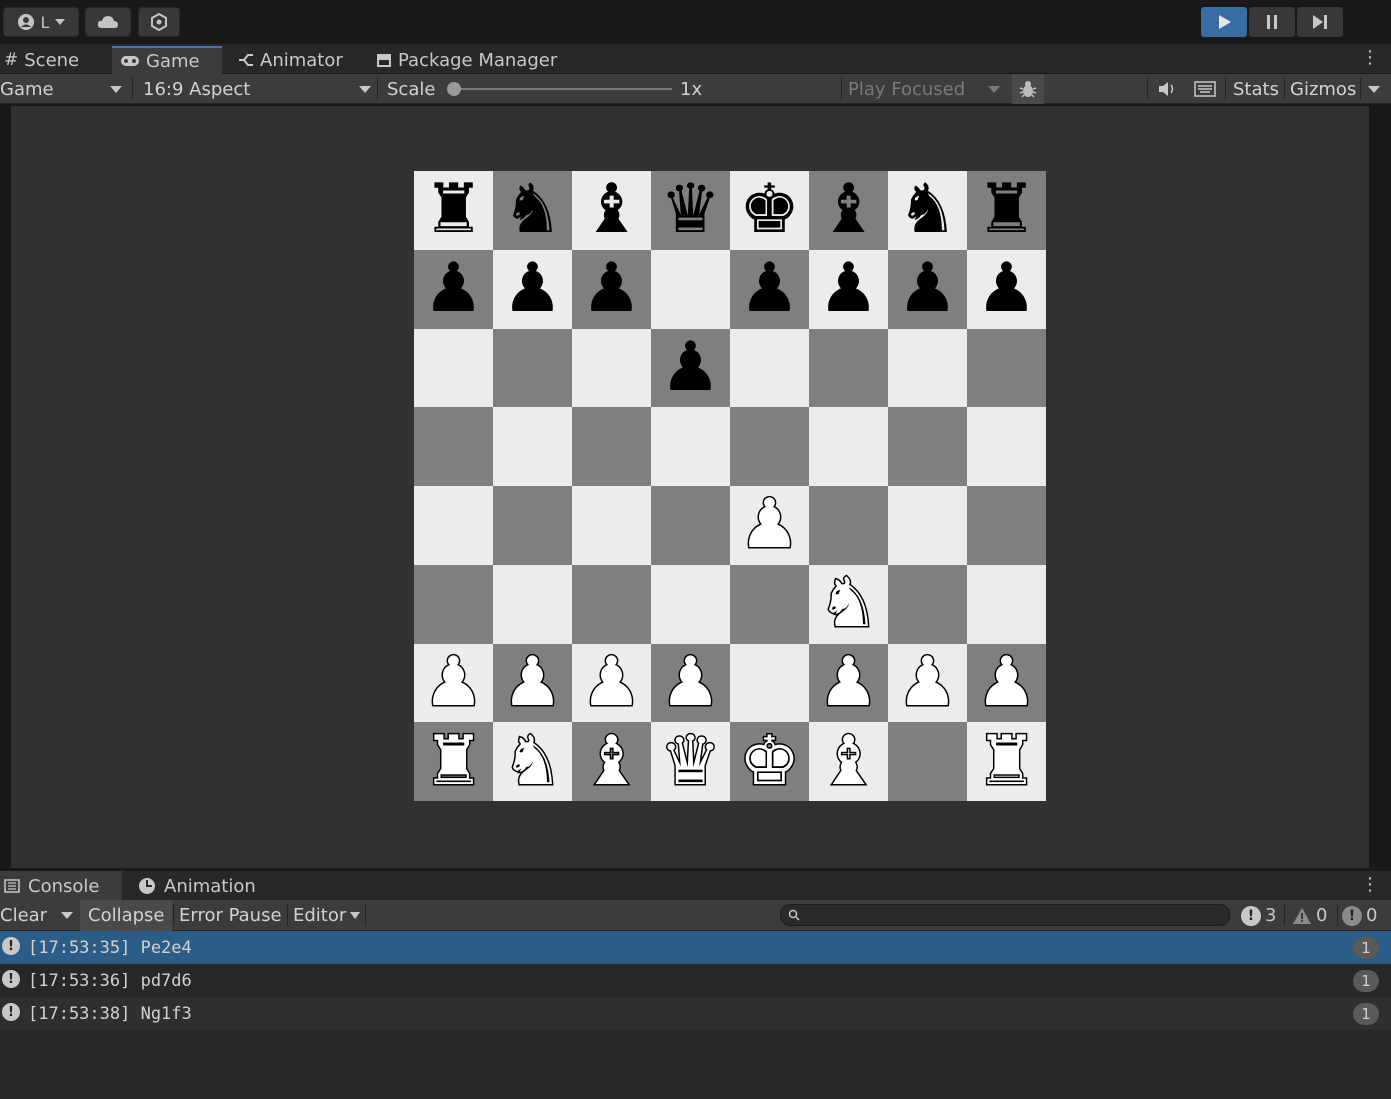  I want to click on cloud-button, so click(108, 22).